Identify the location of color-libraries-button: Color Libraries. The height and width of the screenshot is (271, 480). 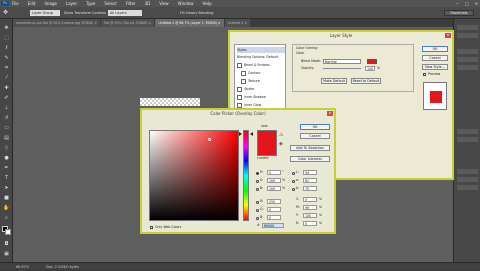
(310, 159).